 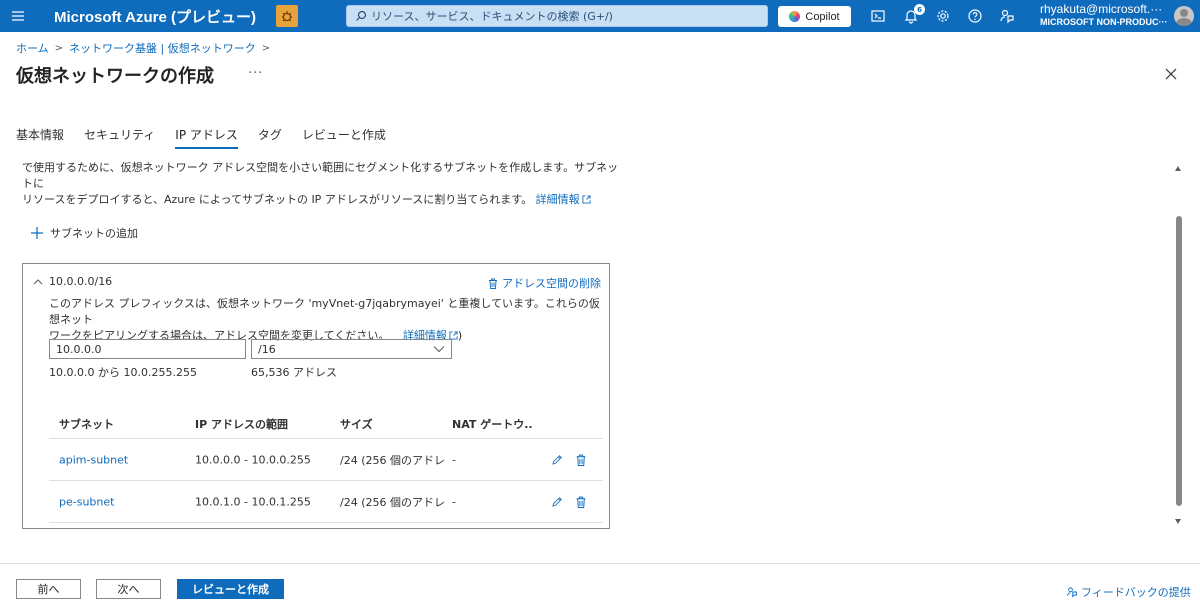 I want to click on page-title: 仮想ネットワークの作成, so click(x=115, y=76).